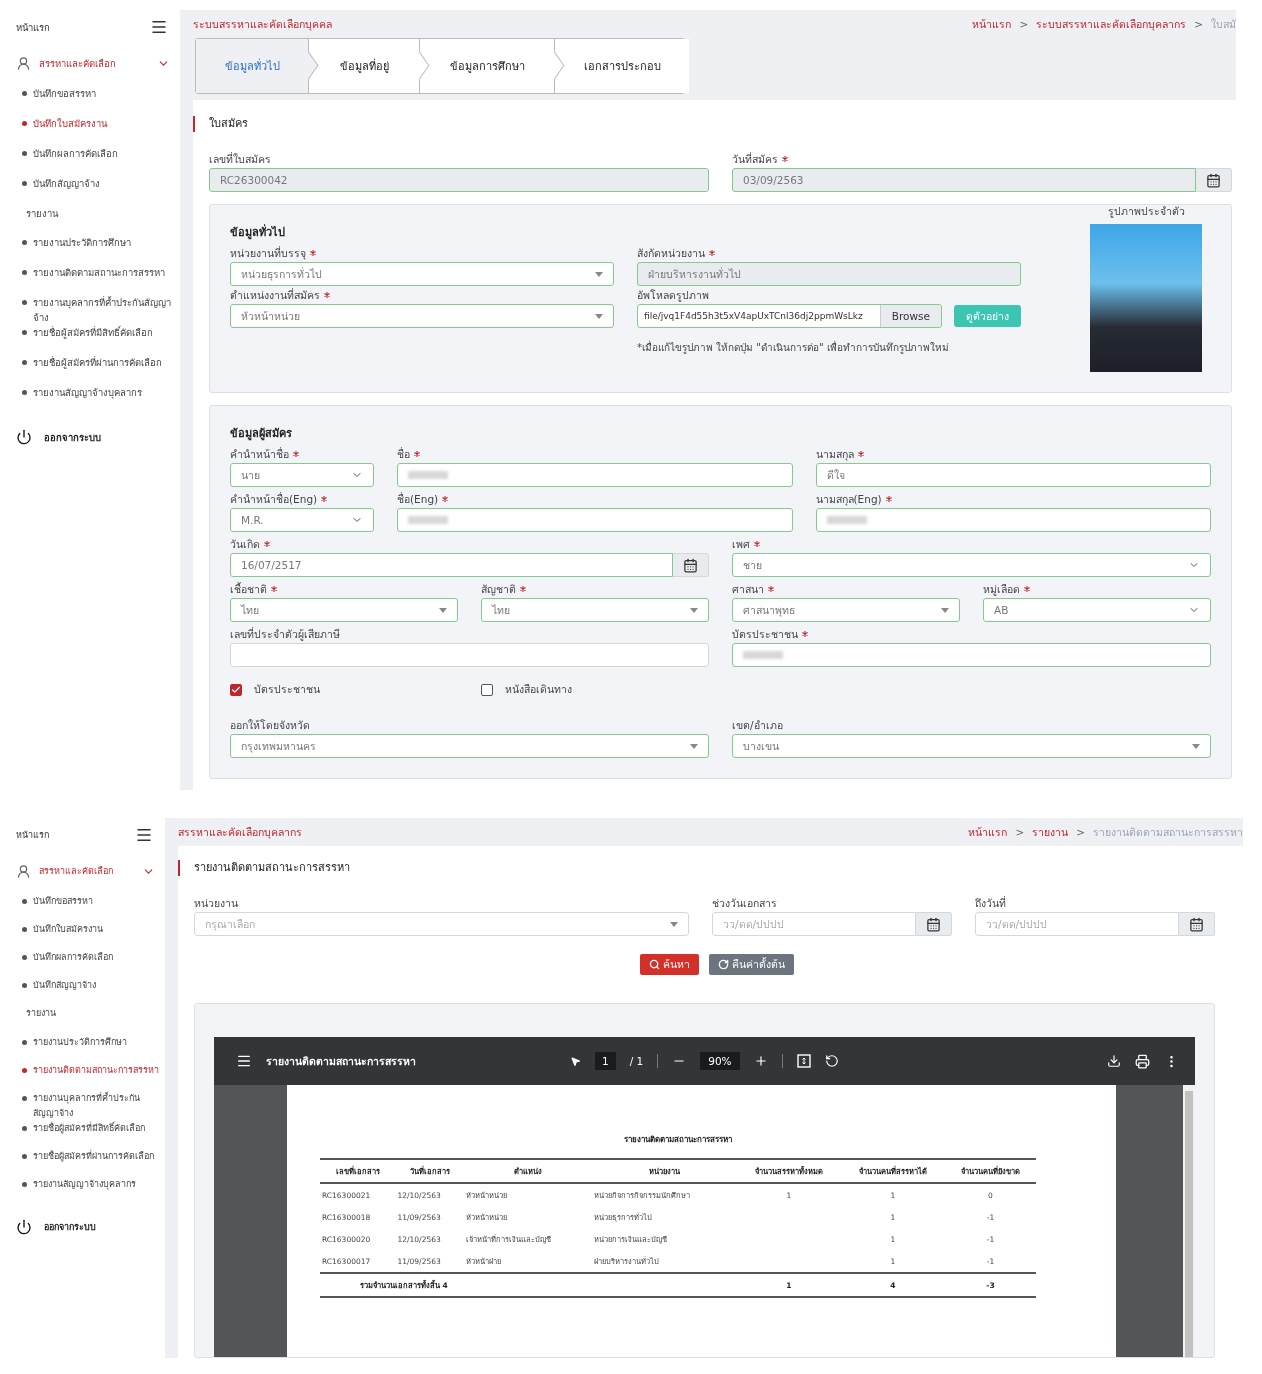  I want to click on search-icon, so click(654, 964).